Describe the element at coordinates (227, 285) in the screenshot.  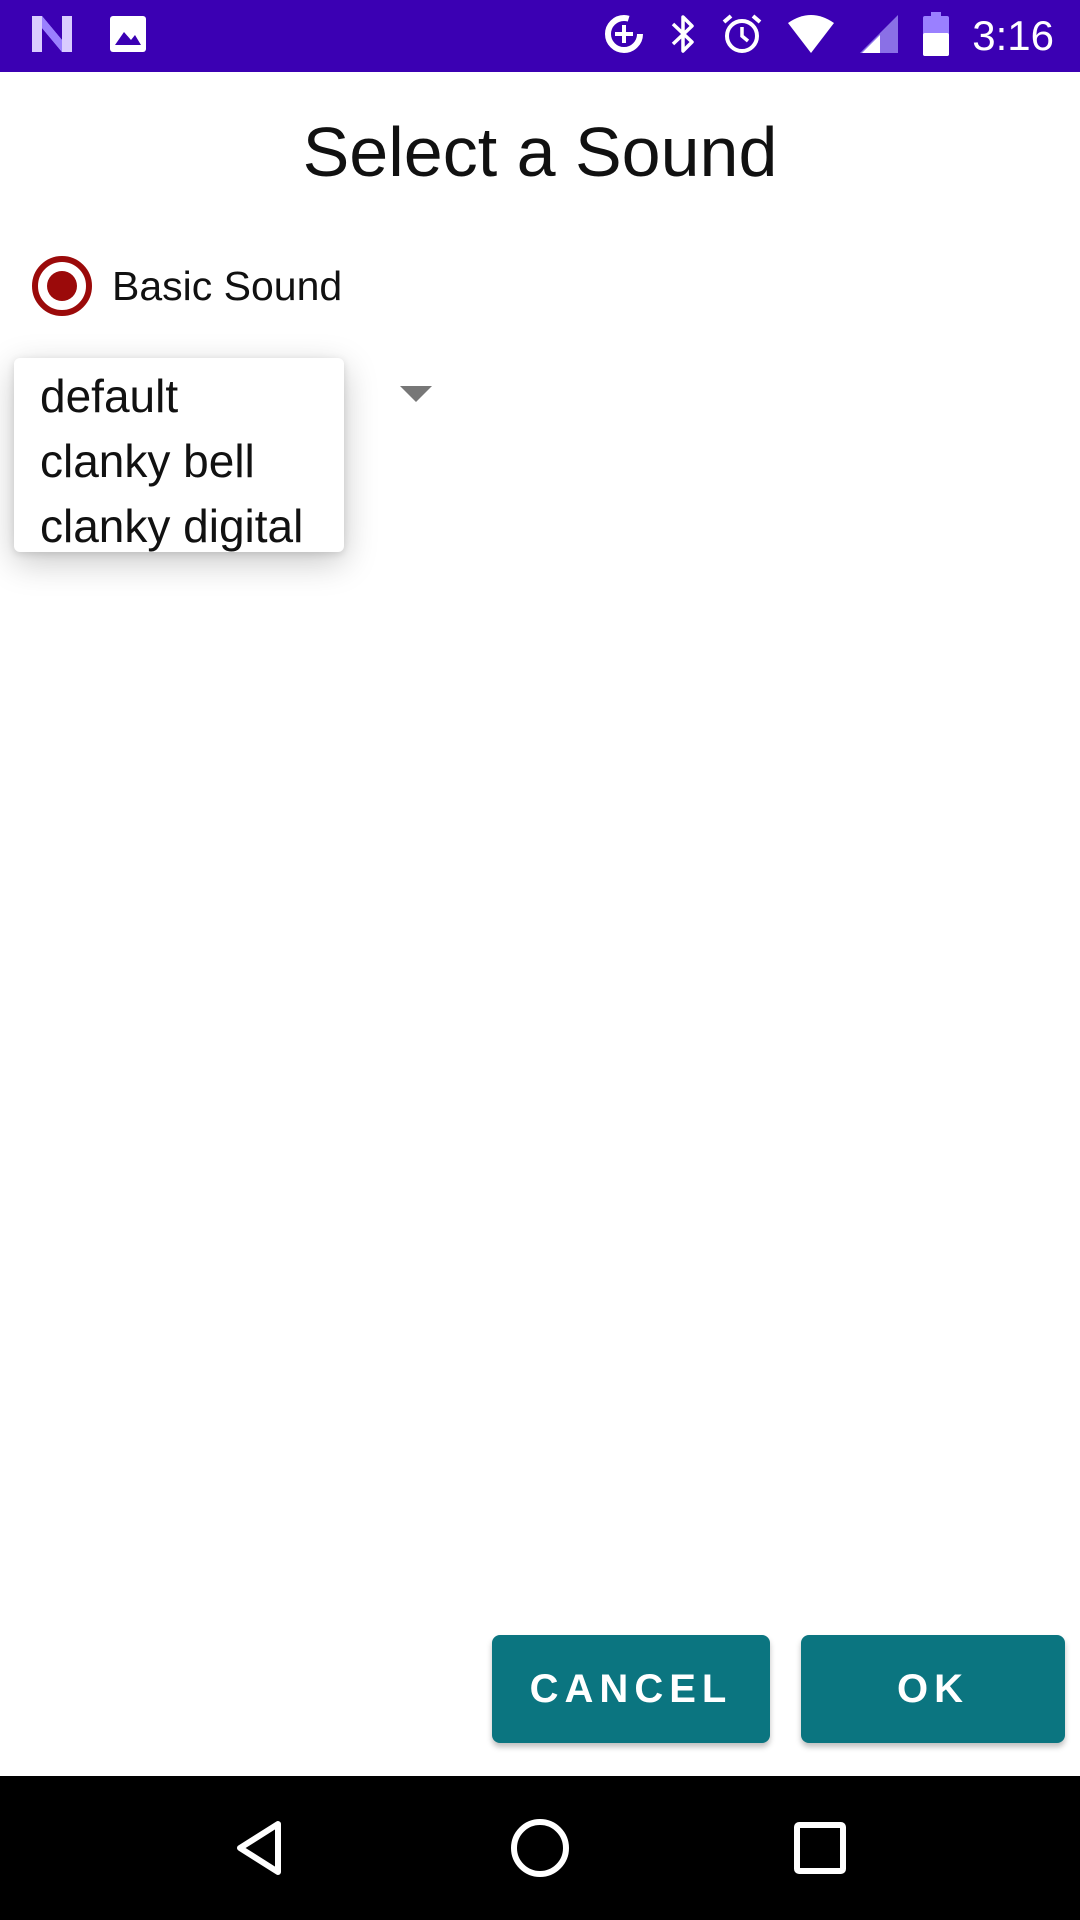
I see `radio-label: Basic Sound` at that location.